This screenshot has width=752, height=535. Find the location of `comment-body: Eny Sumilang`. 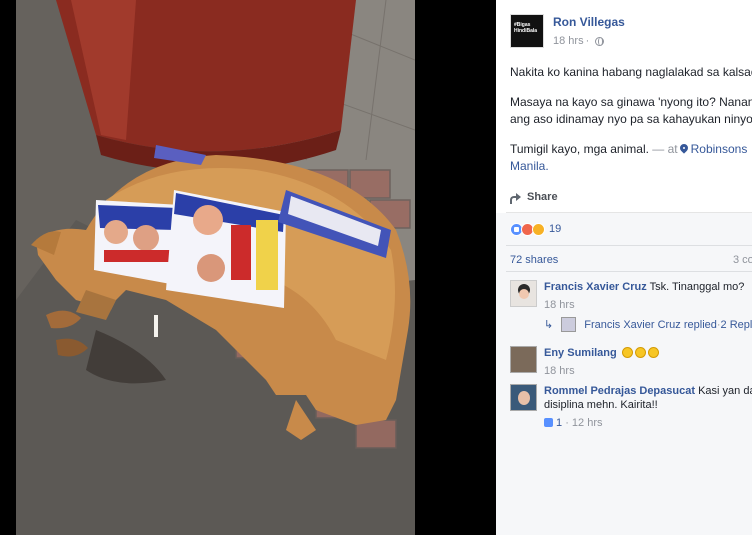

comment-body: Eny Sumilang is located at coordinates (601, 353).